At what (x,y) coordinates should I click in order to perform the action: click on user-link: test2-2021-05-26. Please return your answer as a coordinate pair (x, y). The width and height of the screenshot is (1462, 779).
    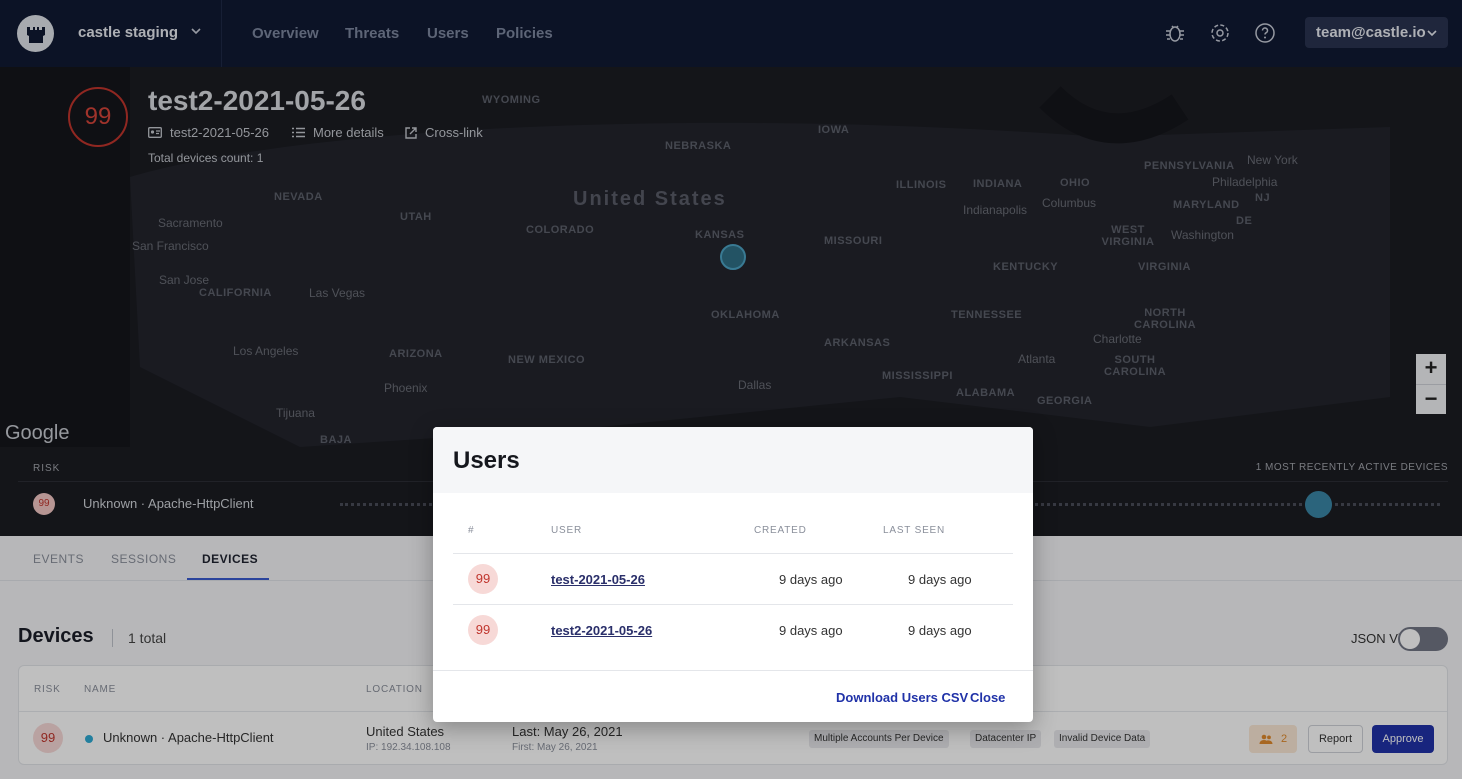
    Looking at the image, I should click on (601, 630).